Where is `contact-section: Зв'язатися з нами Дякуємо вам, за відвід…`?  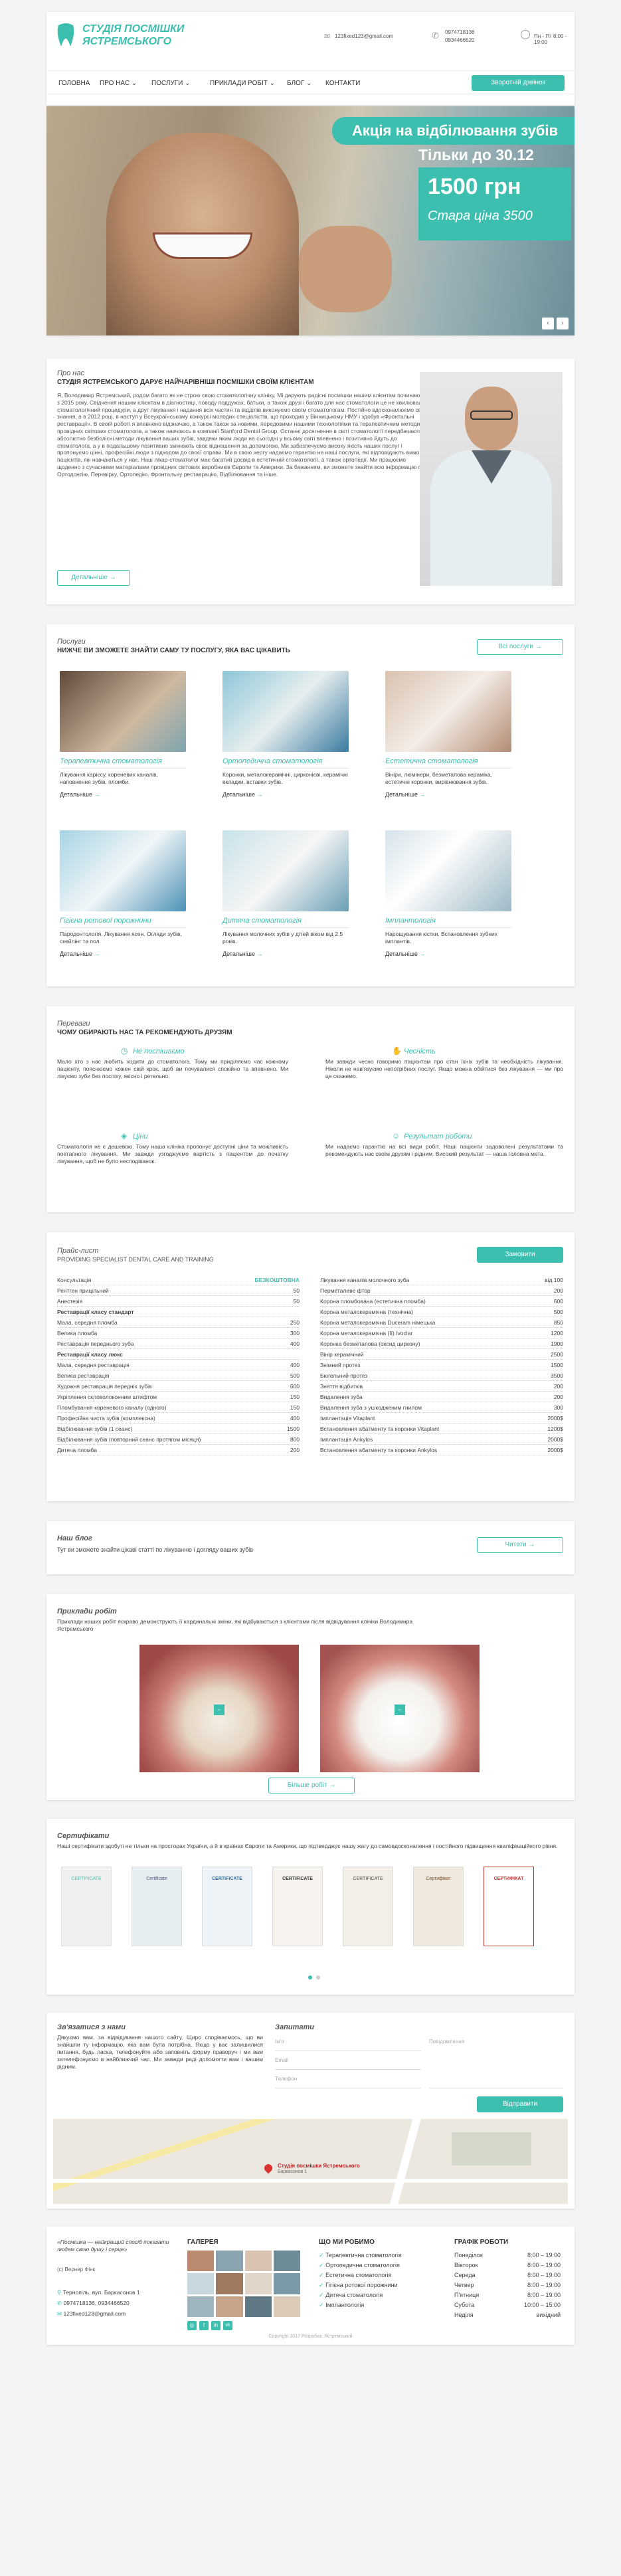 contact-section: Зв'язатися з нами Дякуємо вам, за відвід… is located at coordinates (310, 2111).